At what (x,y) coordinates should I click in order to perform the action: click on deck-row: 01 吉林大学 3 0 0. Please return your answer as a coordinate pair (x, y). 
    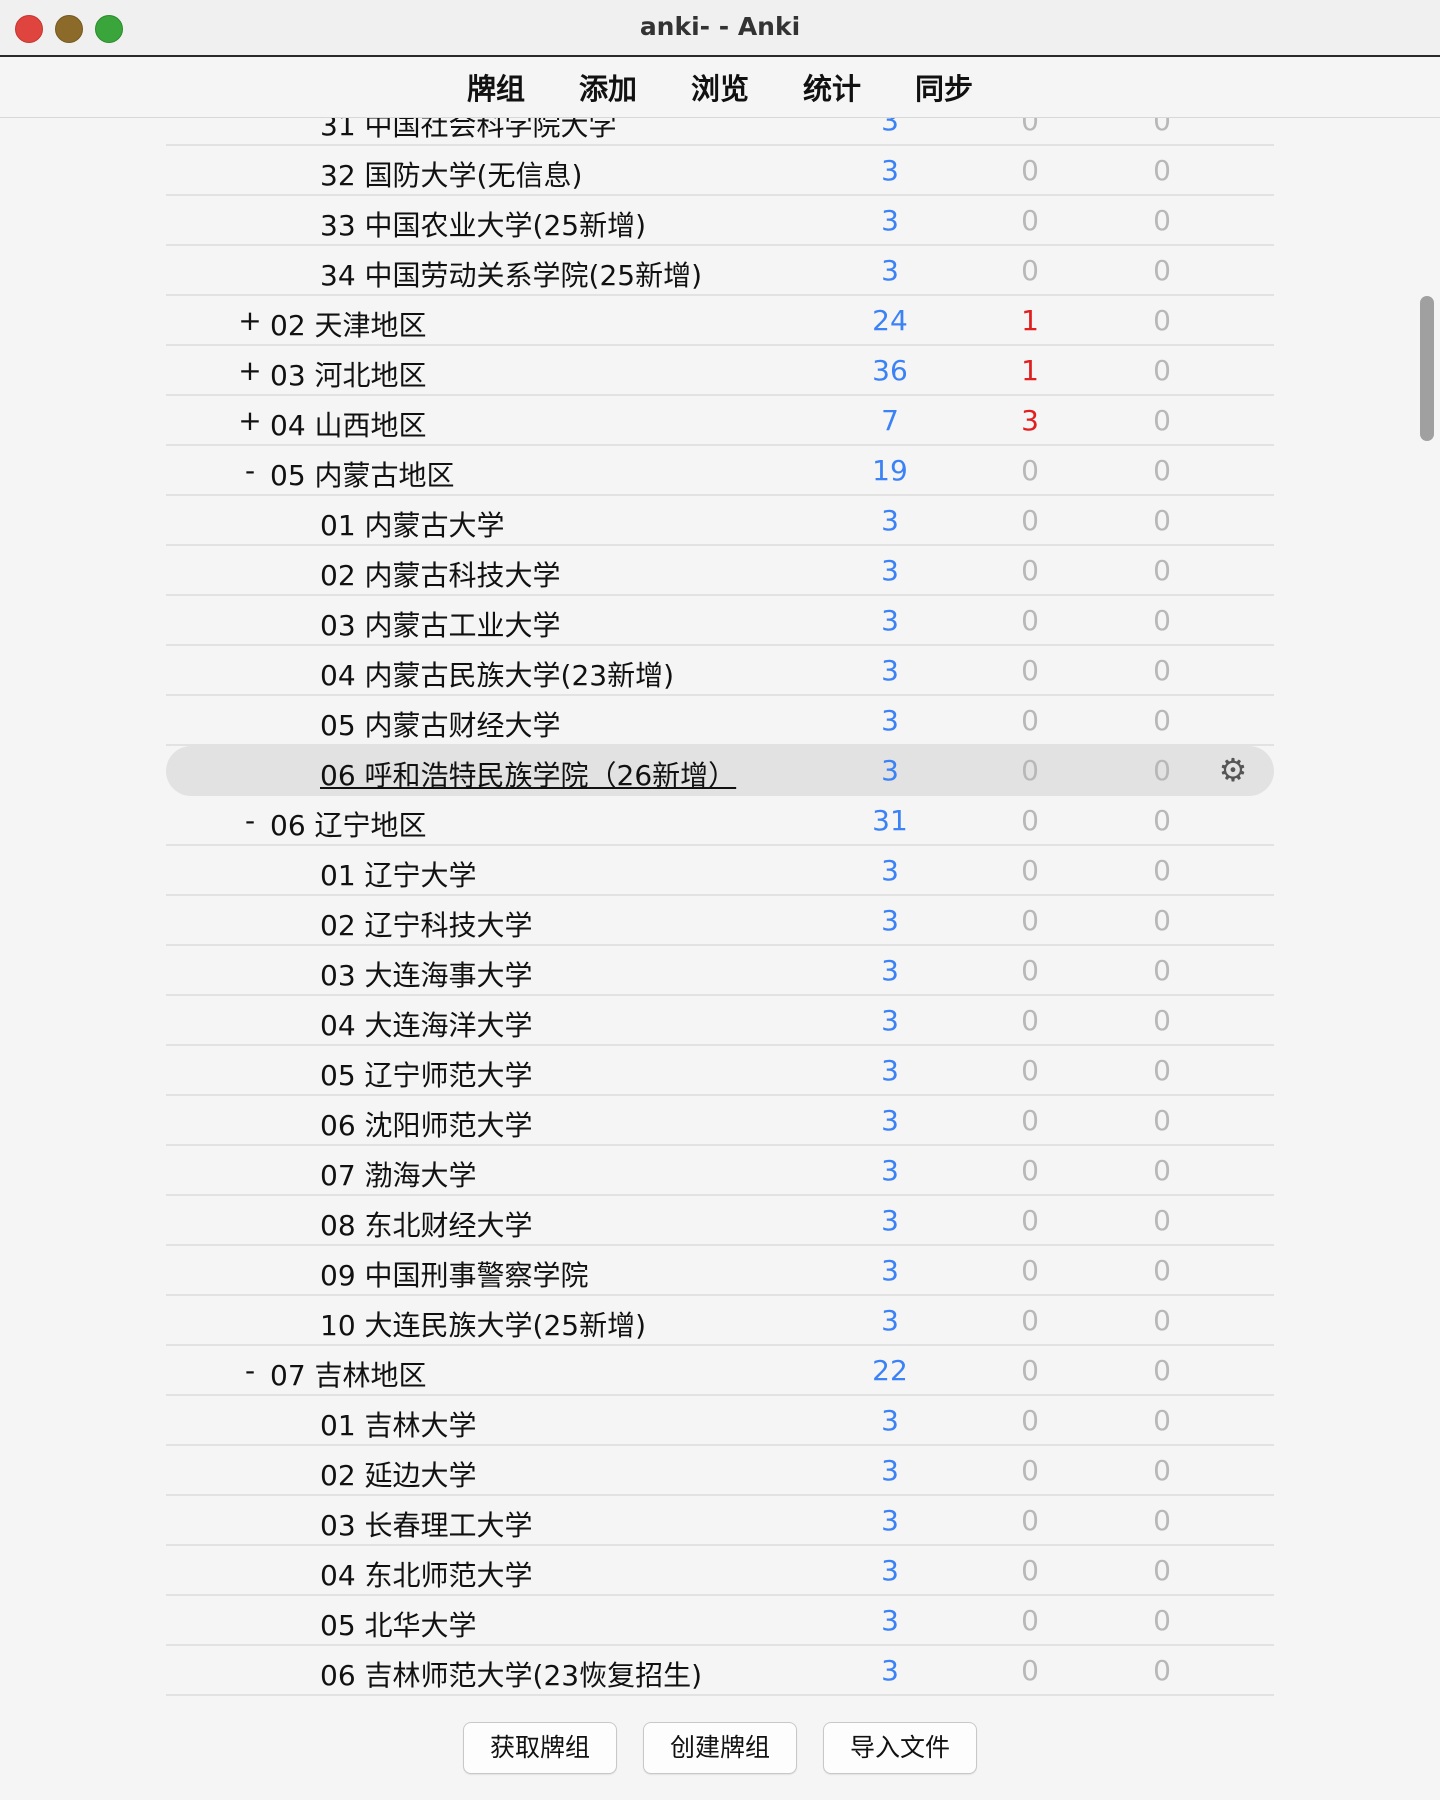
    Looking at the image, I should click on (720, 1421).